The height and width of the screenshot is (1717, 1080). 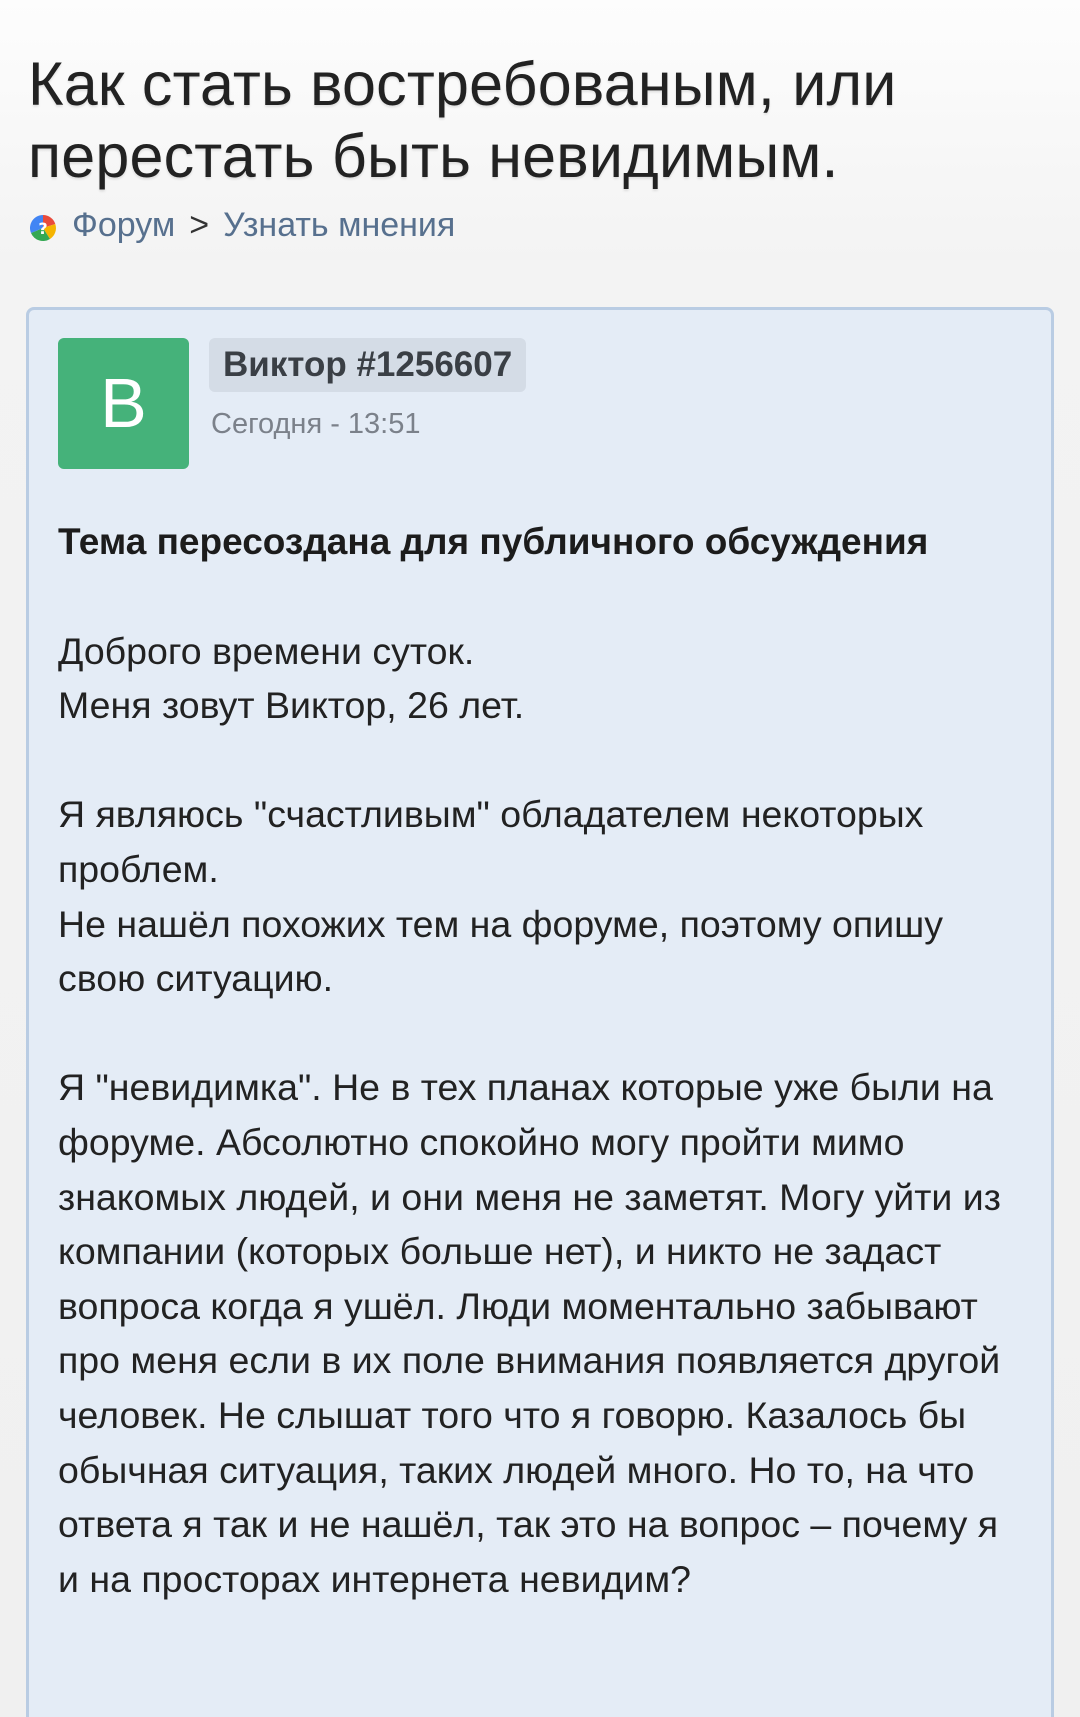 What do you see at coordinates (368, 365) in the screenshot?
I see `author-name: Виктор #1256607` at bounding box center [368, 365].